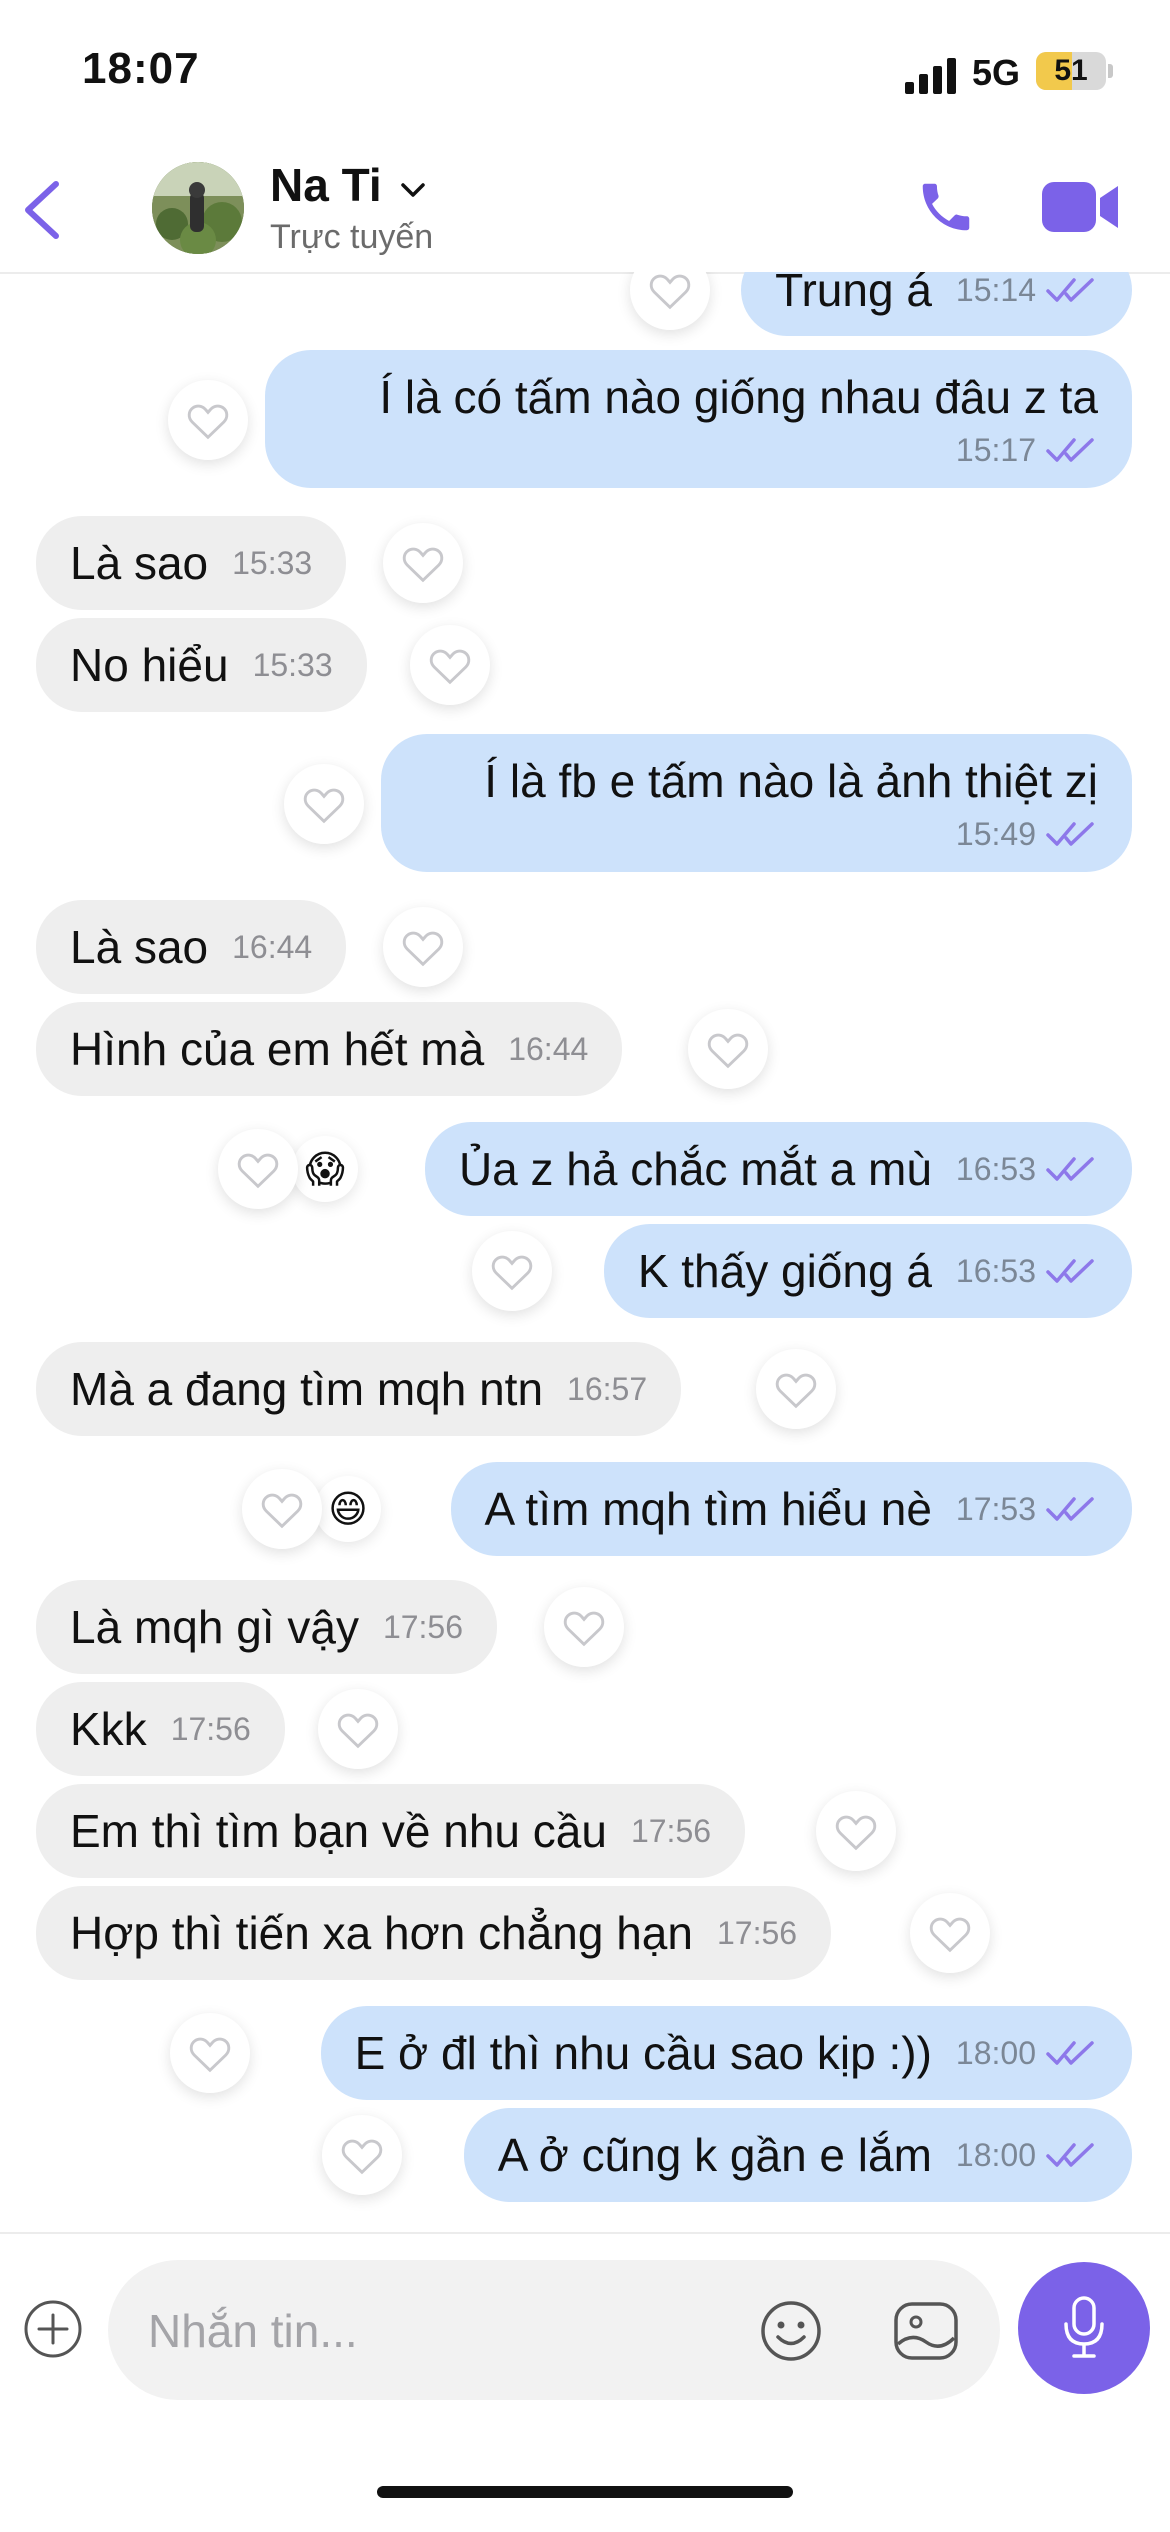  What do you see at coordinates (198, 208) in the screenshot?
I see `avatar` at bounding box center [198, 208].